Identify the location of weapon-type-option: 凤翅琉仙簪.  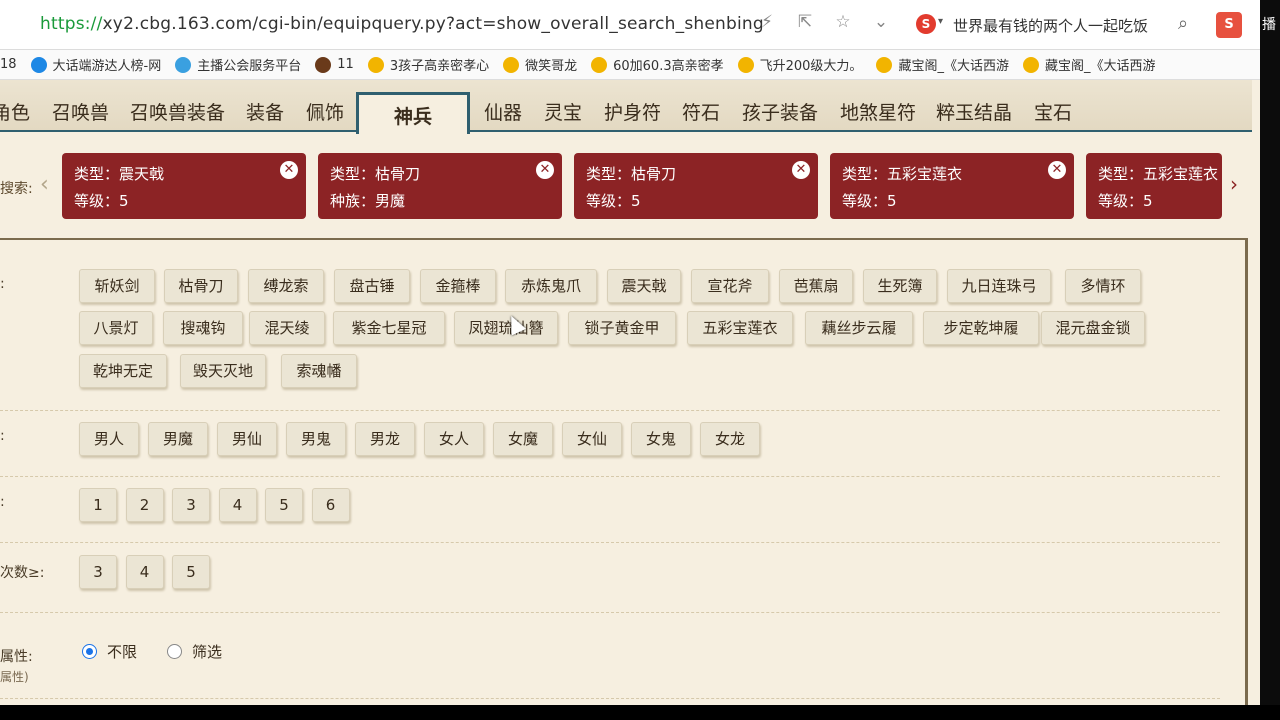
(506, 328).